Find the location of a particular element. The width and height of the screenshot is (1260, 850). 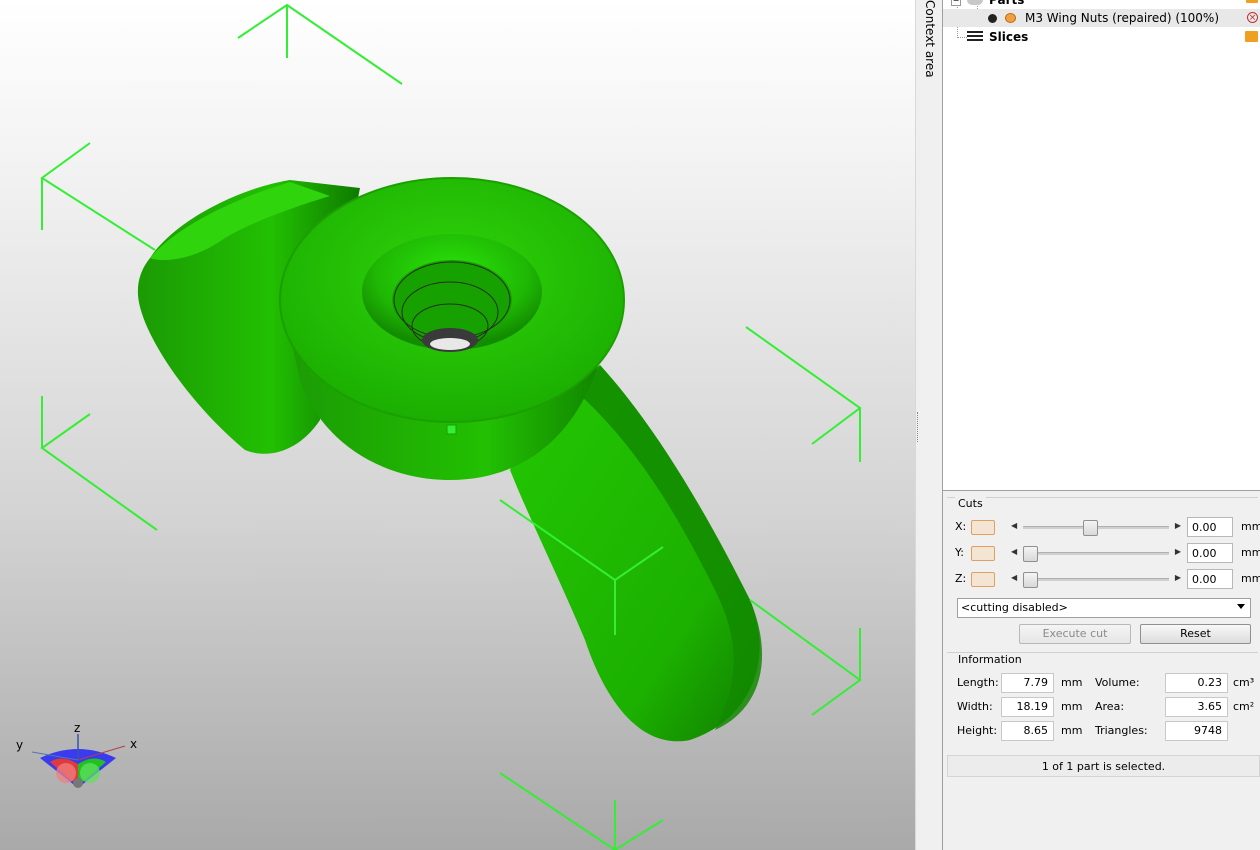

triangles-label: Triangles: is located at coordinates (1121, 730).